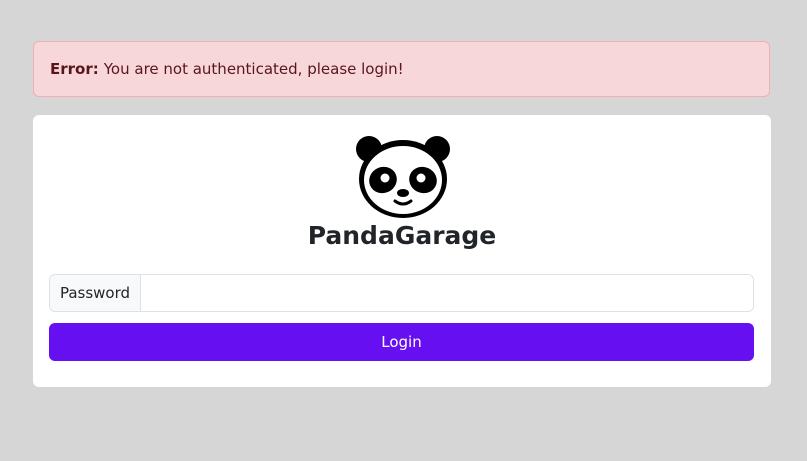 The width and height of the screenshot is (807, 461). Describe the element at coordinates (401, 342) in the screenshot. I see `login-button: Login` at that location.